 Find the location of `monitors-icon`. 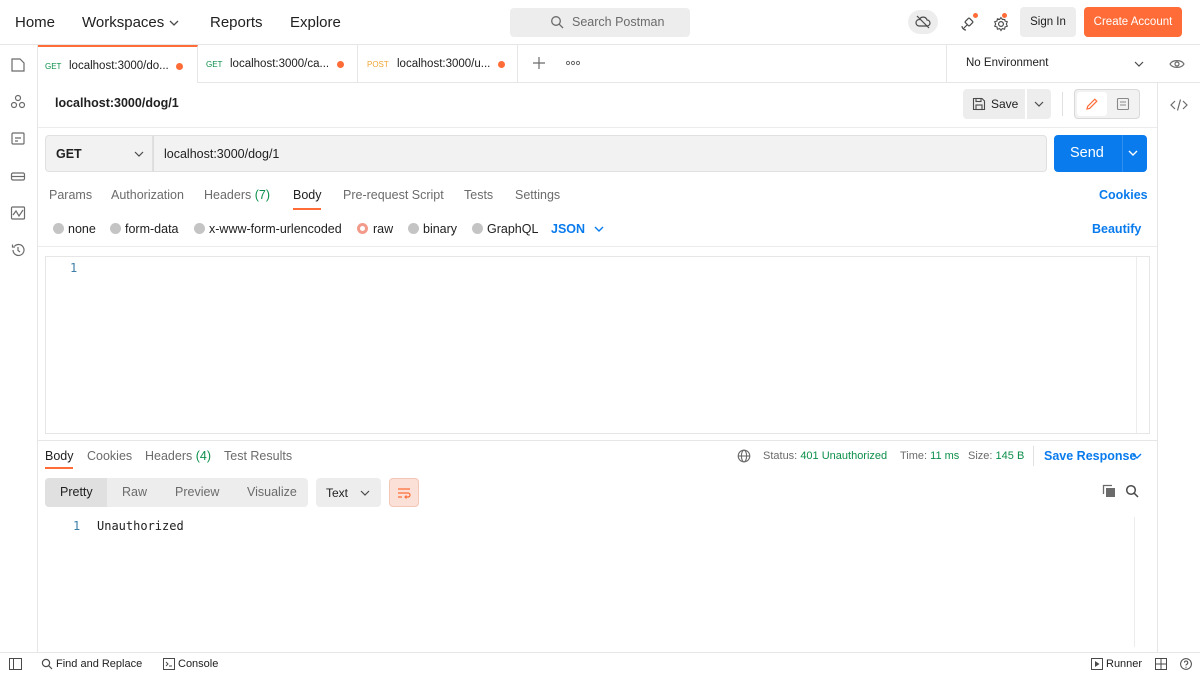

monitors-icon is located at coordinates (18, 213).